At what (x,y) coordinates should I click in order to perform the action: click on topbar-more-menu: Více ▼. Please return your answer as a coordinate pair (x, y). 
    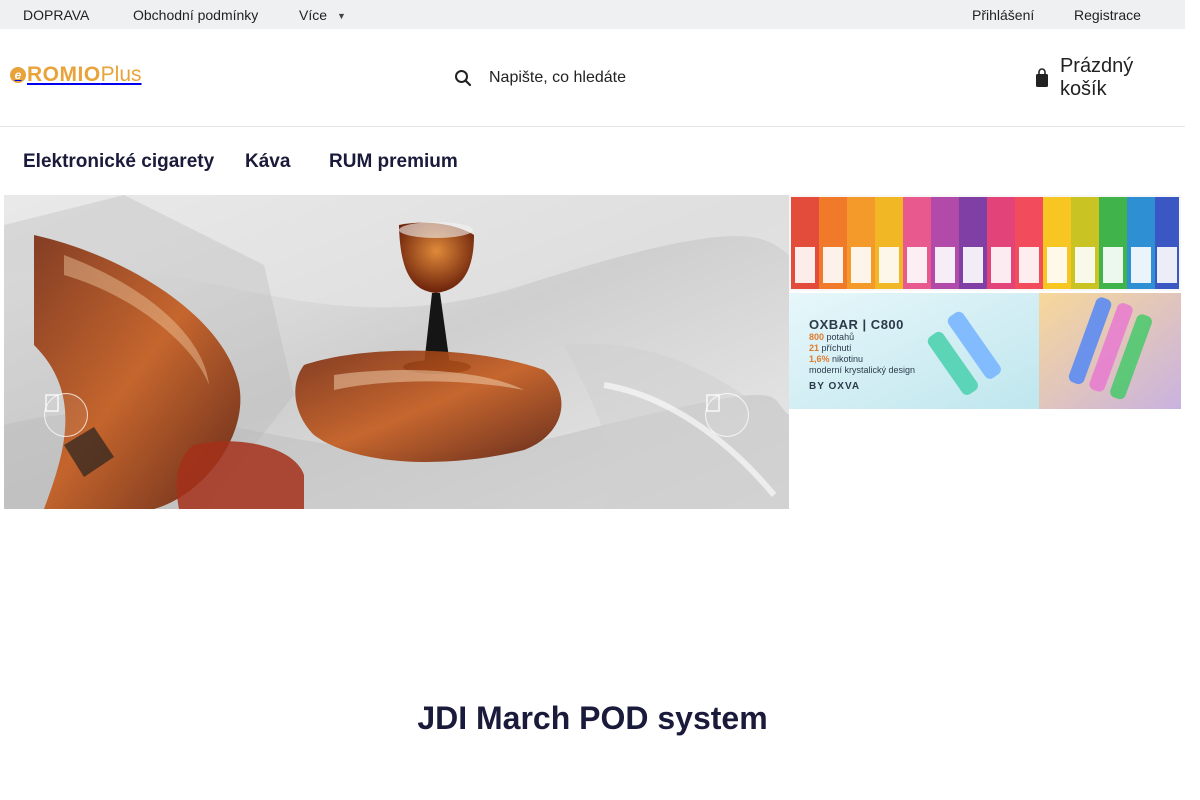
    Looking at the image, I should click on (322, 15).